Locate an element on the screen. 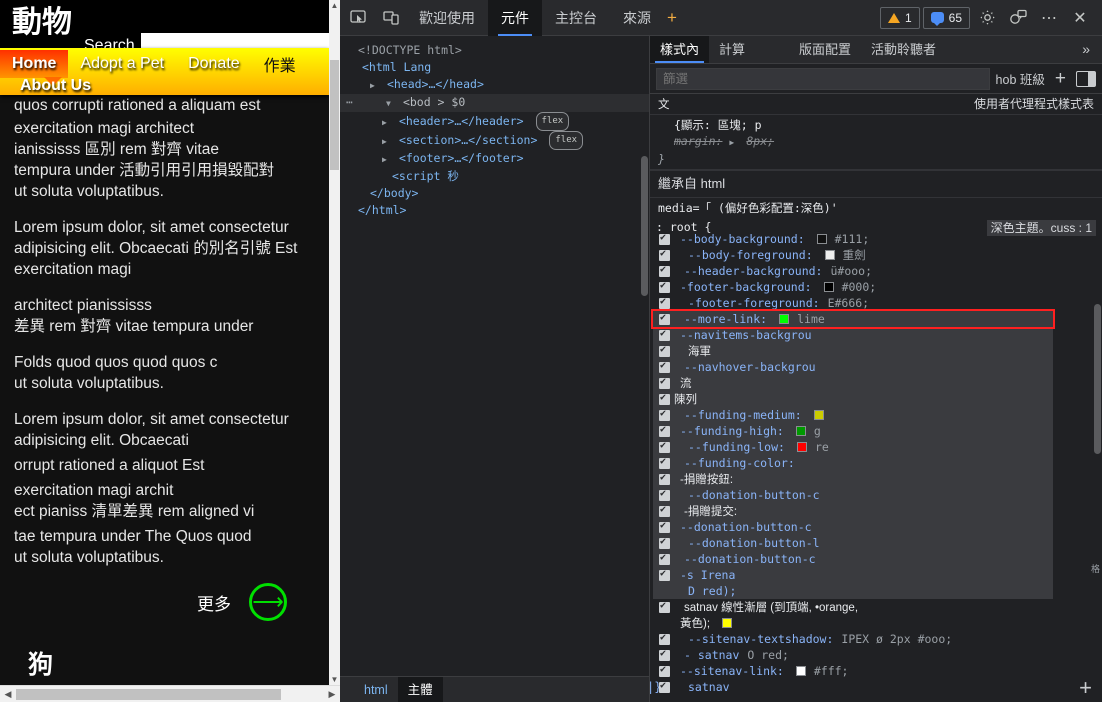 The width and height of the screenshot is (1102, 702). var-name: --navhover-backgrou is located at coordinates (750, 367).